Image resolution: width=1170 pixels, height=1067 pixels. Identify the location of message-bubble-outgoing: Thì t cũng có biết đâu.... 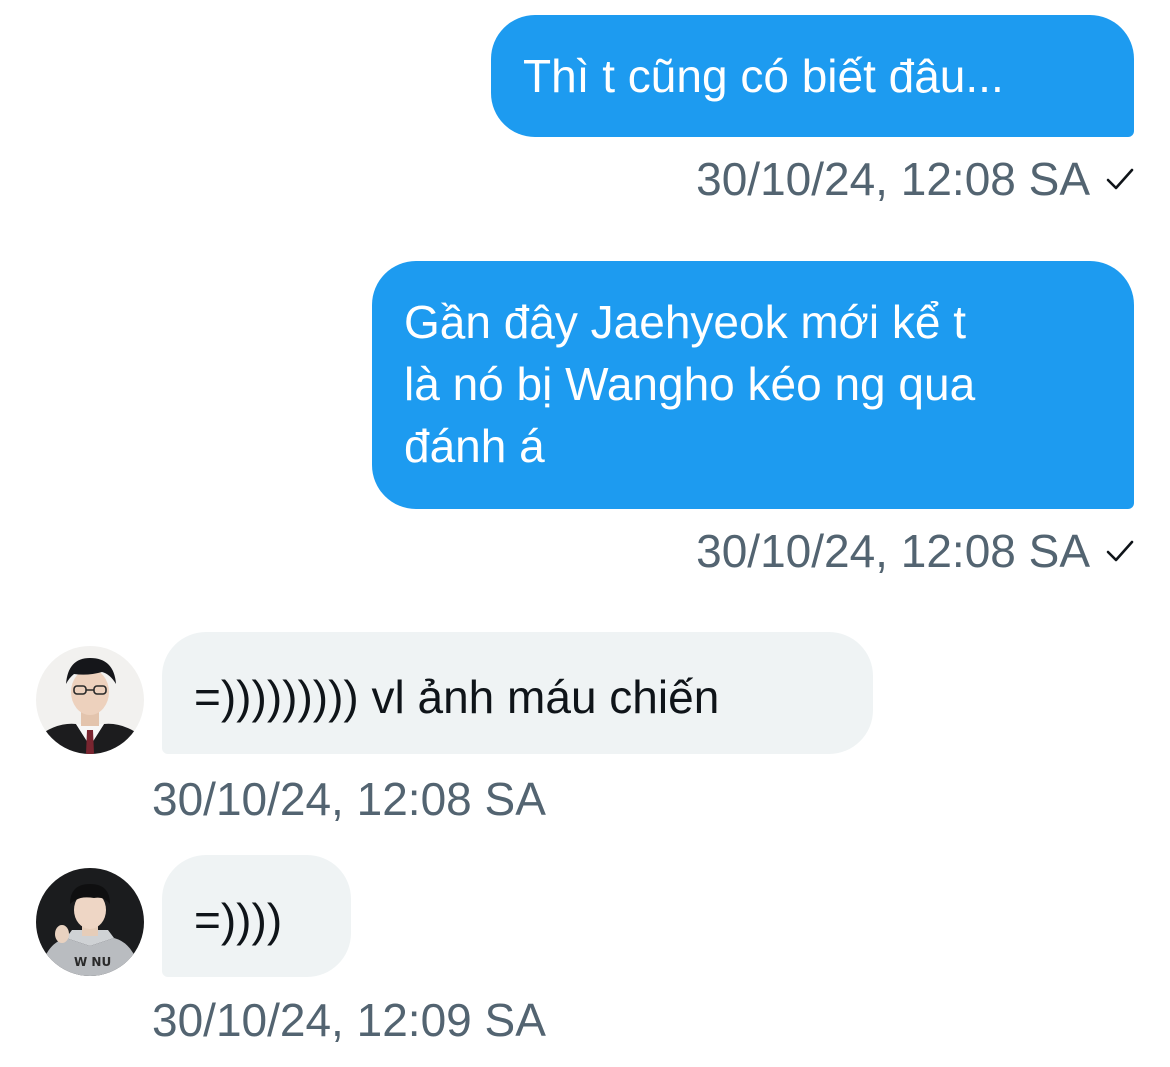
(812, 76).